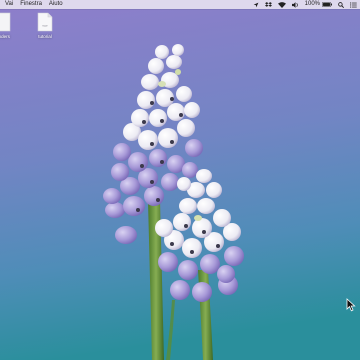 The width and height of the screenshot is (360, 360). What do you see at coordinates (56, 4) in the screenshot?
I see `menu-aiuto: Aiuto` at bounding box center [56, 4].